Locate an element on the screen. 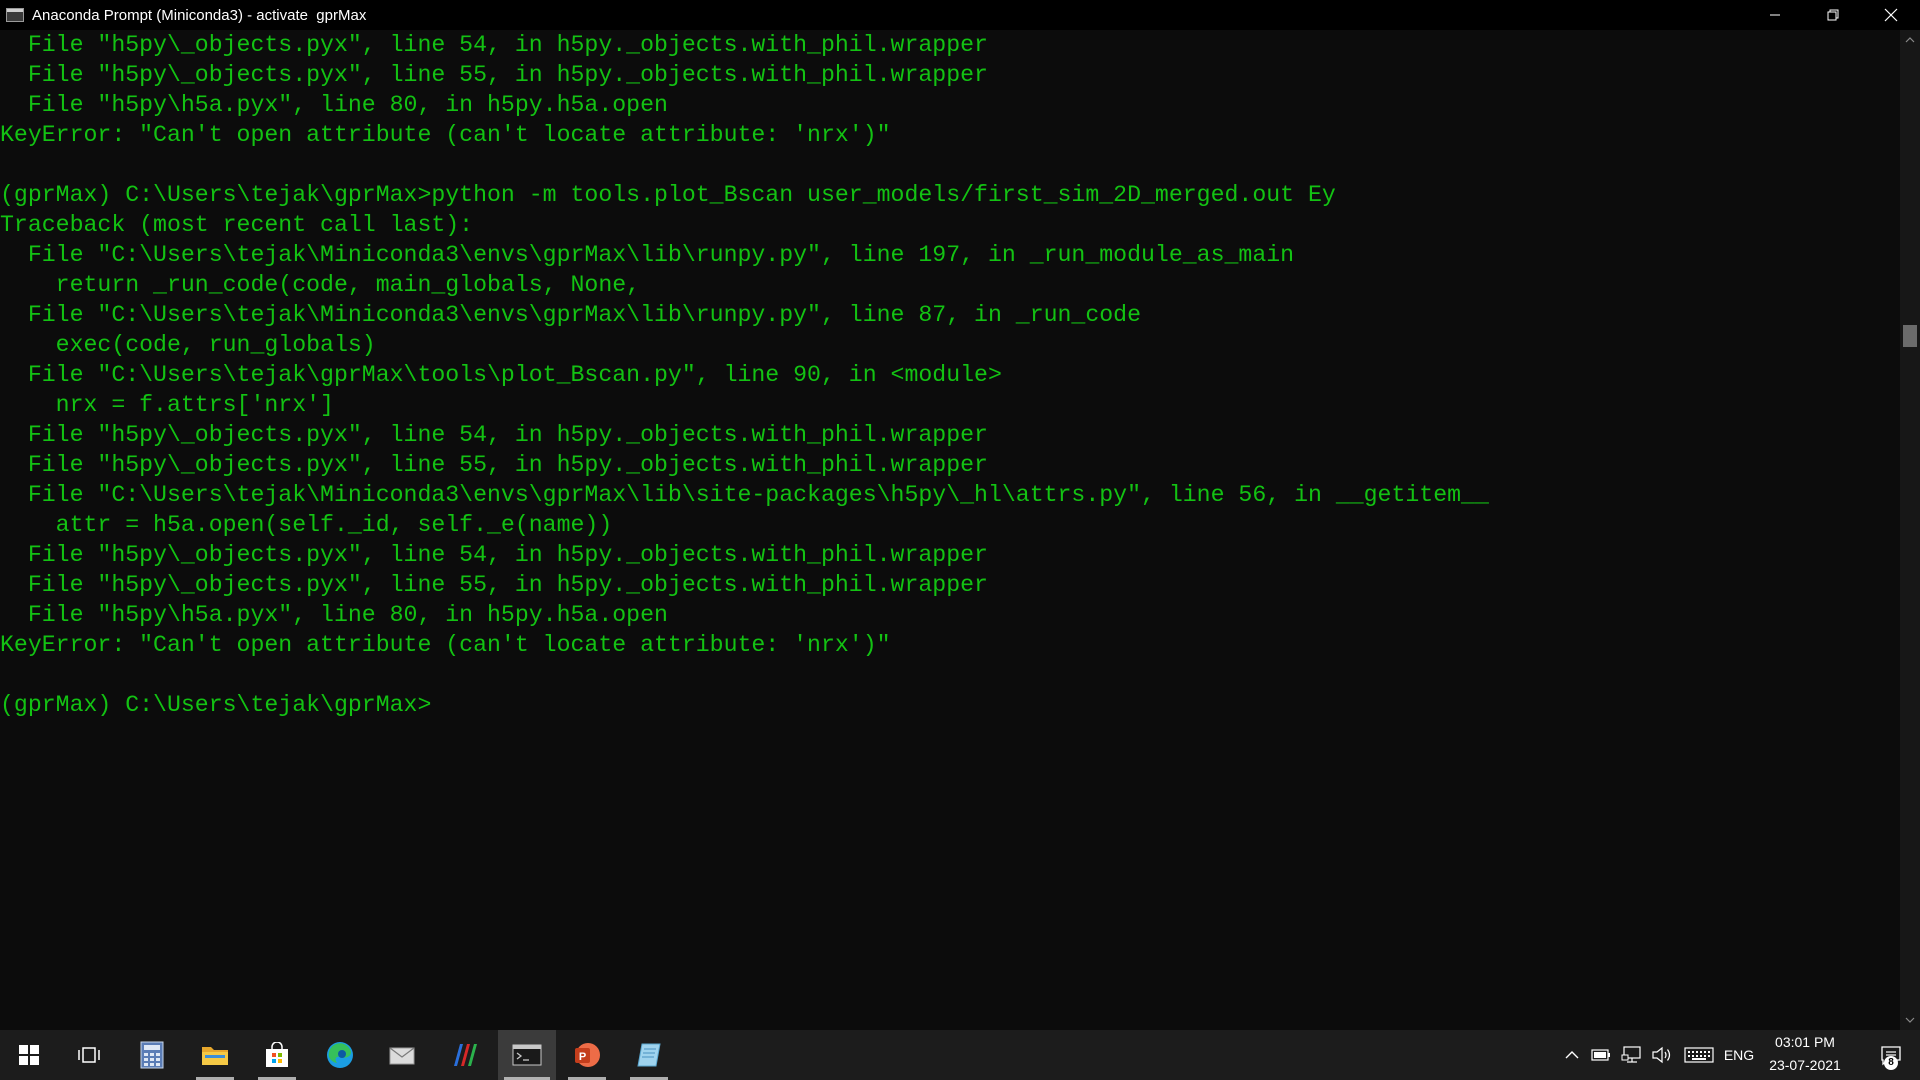 The image size is (1920, 1080). network-button is located at coordinates (1632, 1055).